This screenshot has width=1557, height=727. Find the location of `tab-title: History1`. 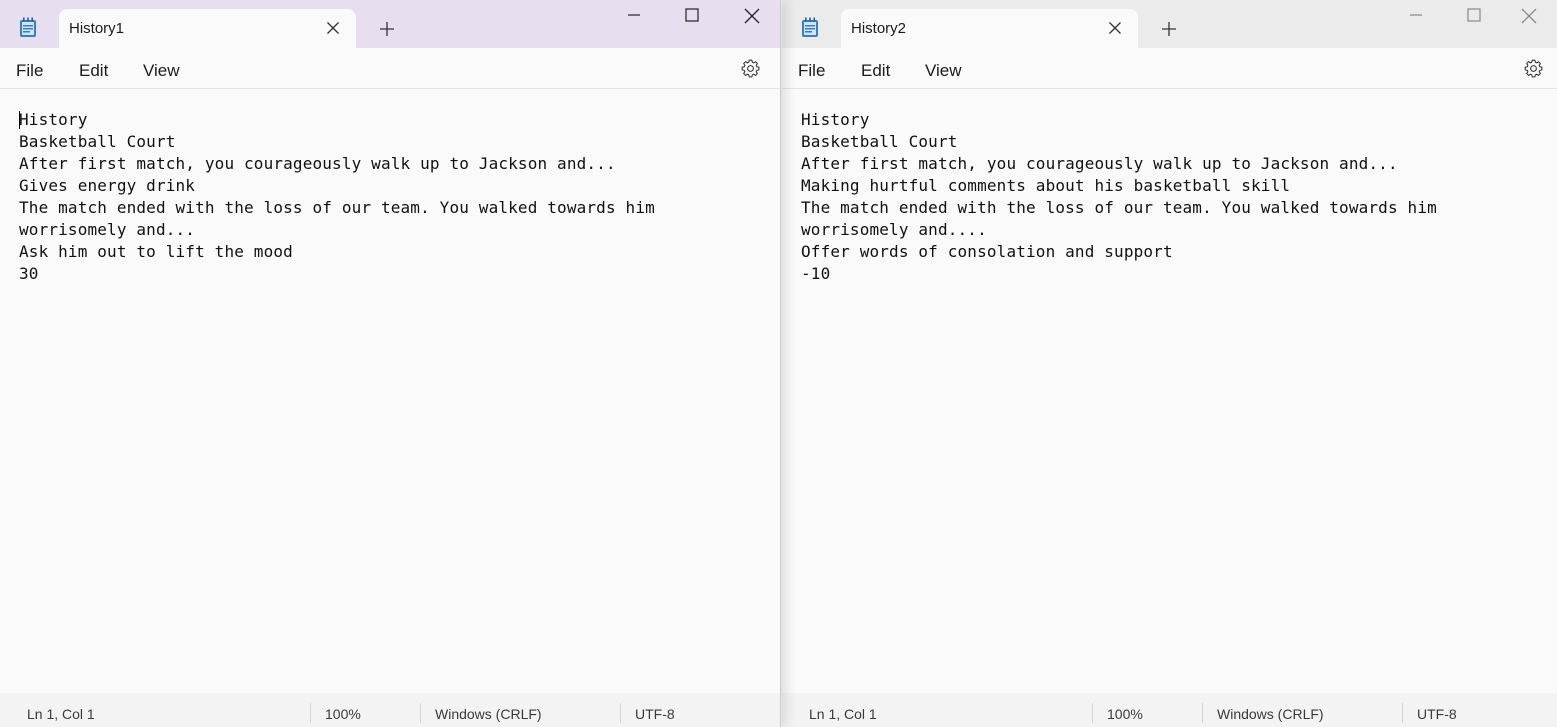

tab-title: History1 is located at coordinates (97, 28).